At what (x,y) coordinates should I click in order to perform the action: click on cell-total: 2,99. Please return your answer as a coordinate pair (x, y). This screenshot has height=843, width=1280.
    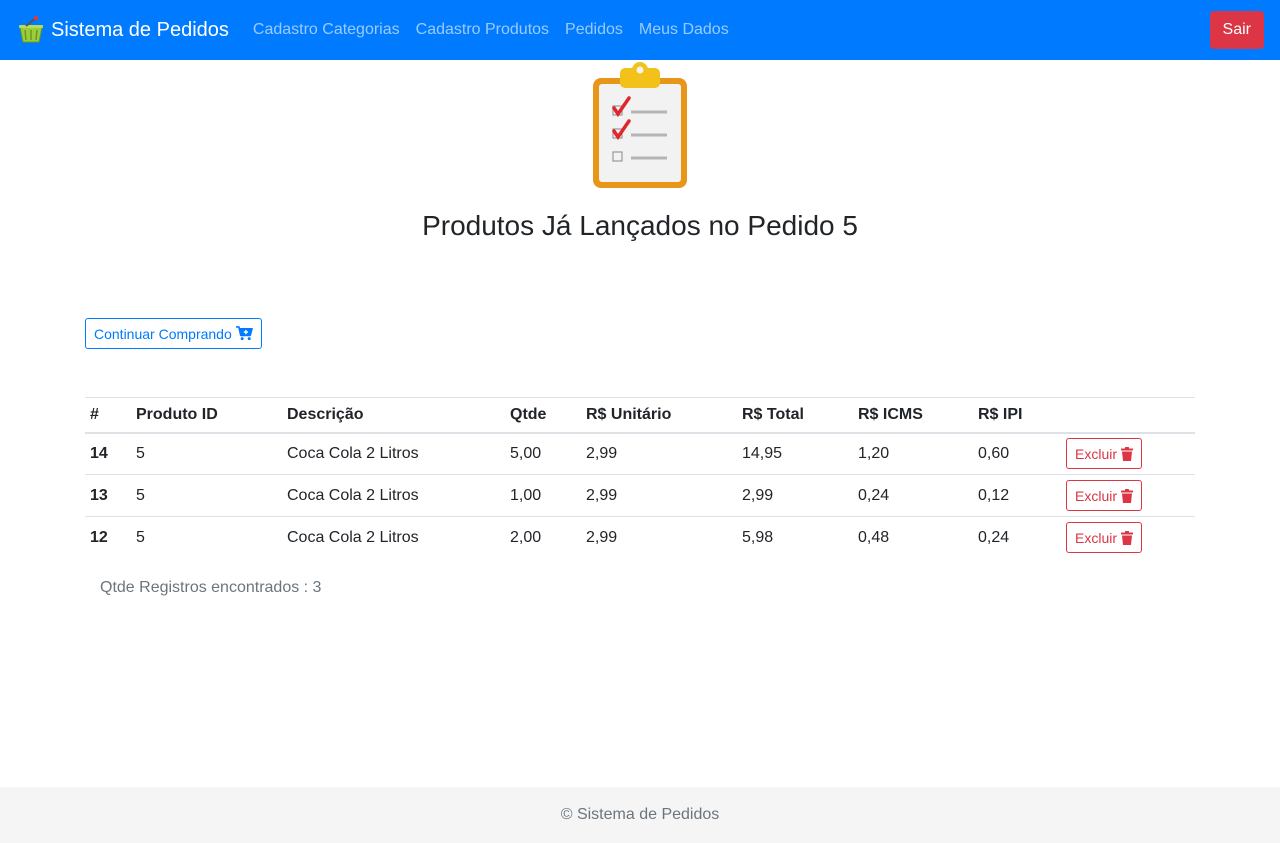
    Looking at the image, I should click on (758, 495).